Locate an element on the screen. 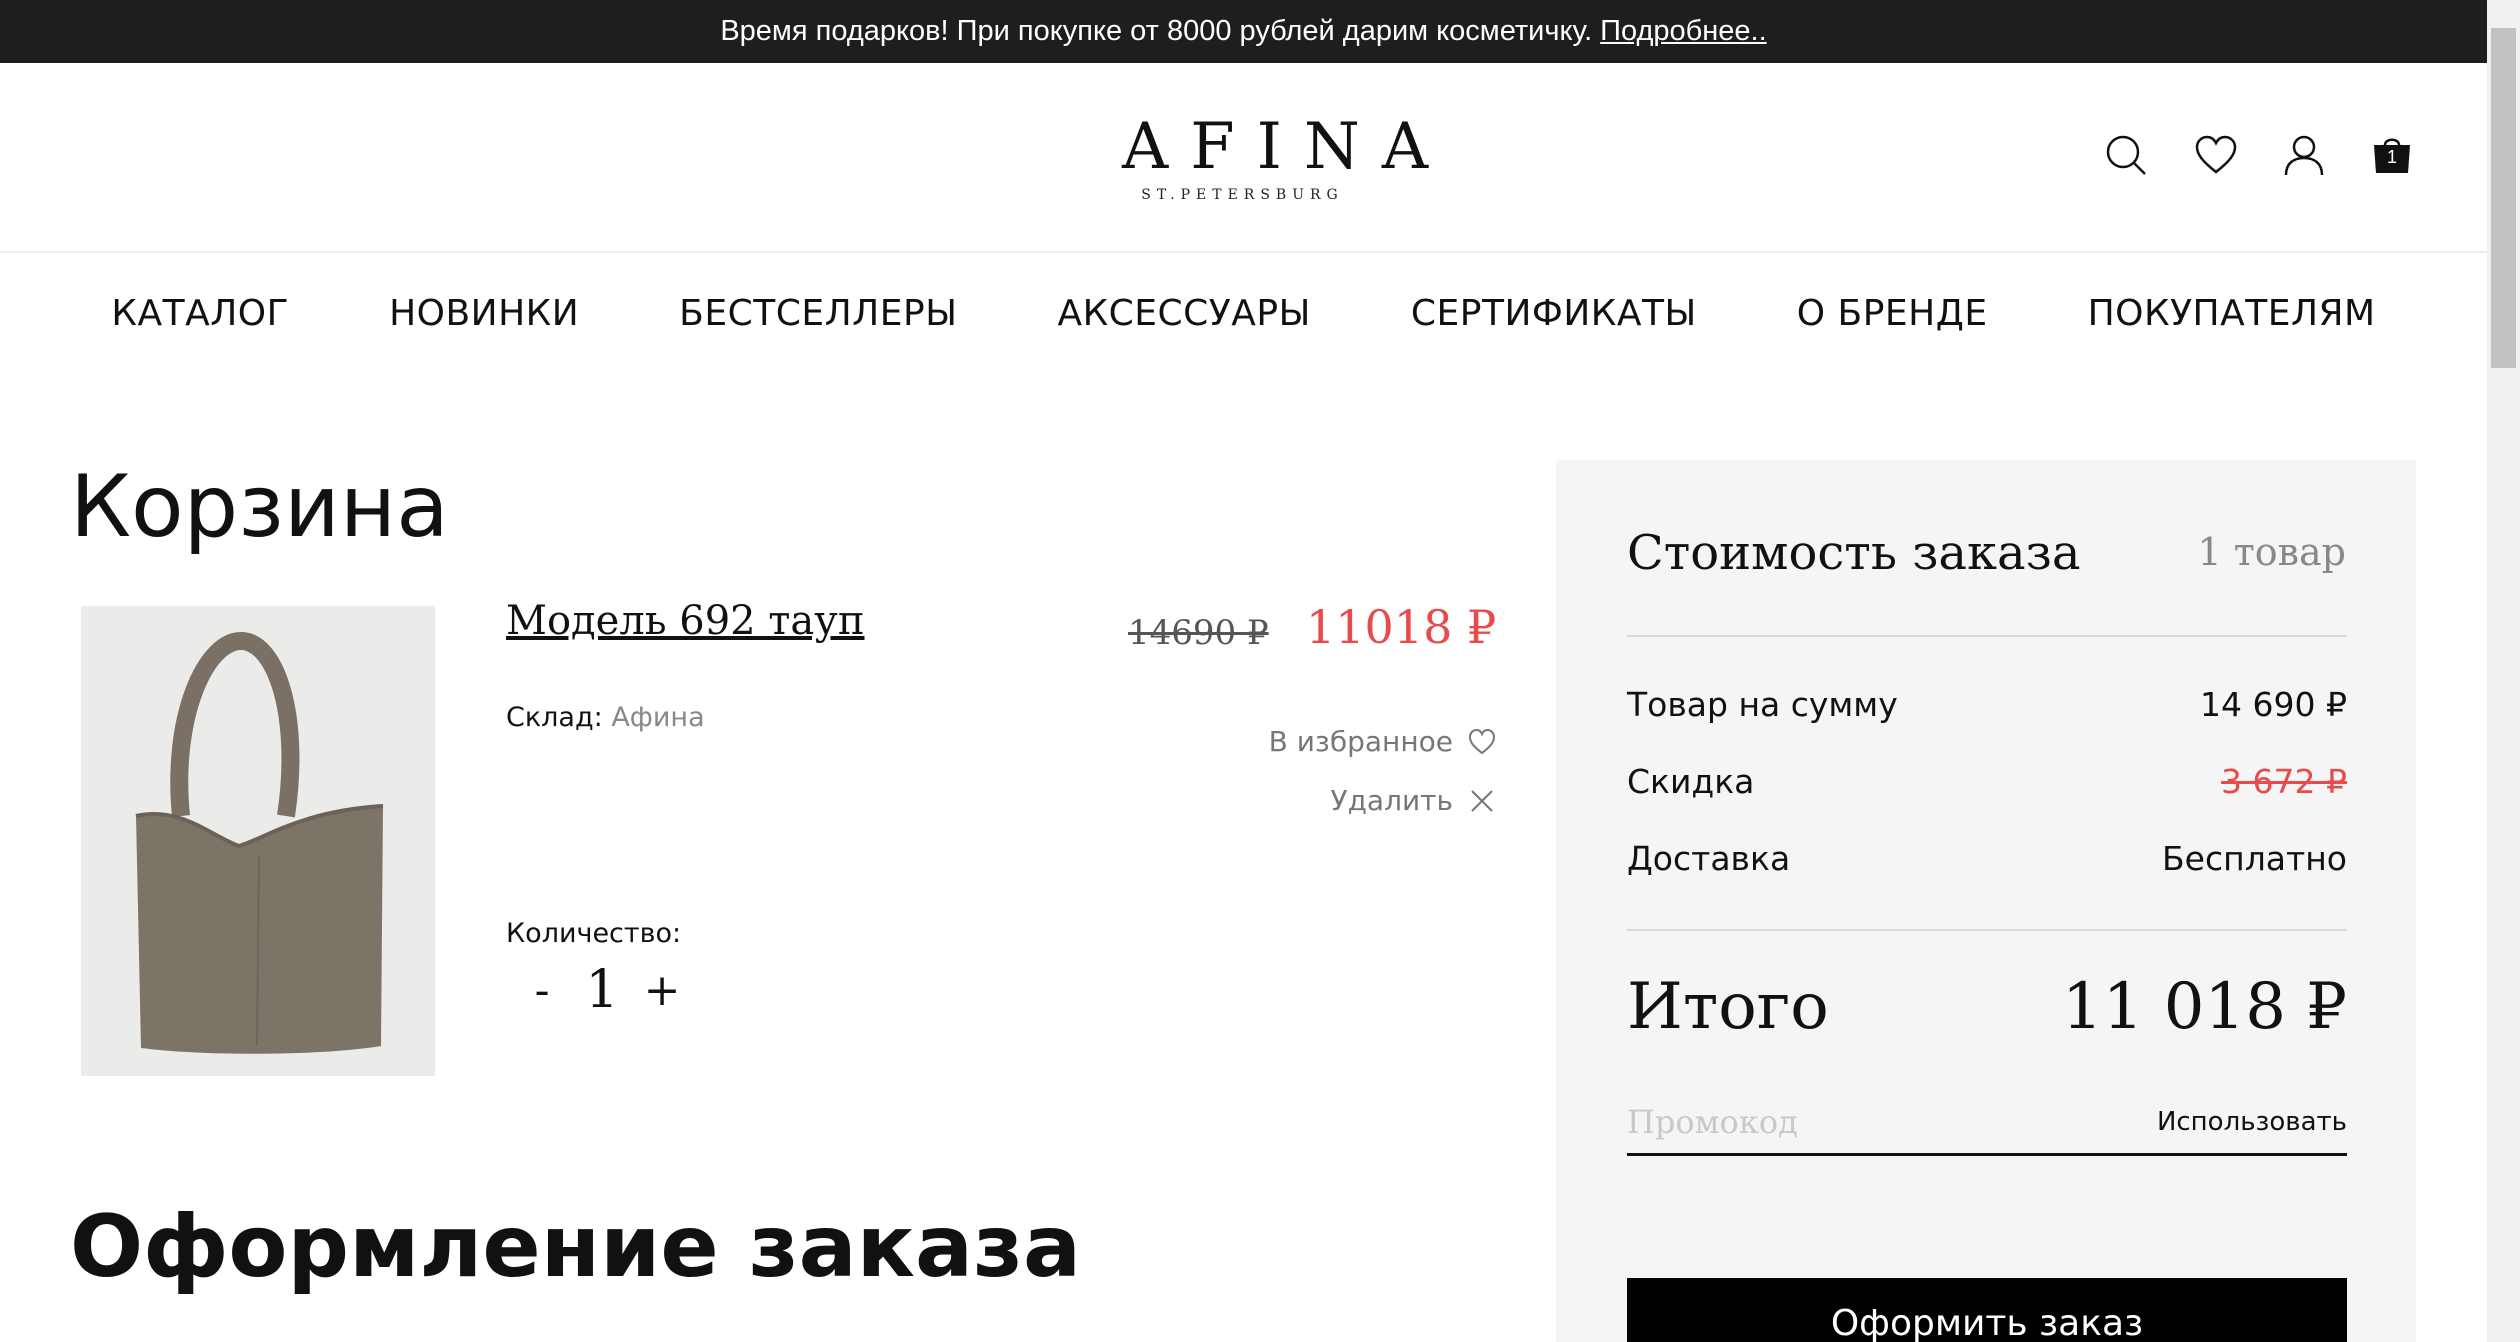 The image size is (2520, 1342). site-header: AFINA ST.PETERSBURG 1 is located at coordinates (1243, 158).